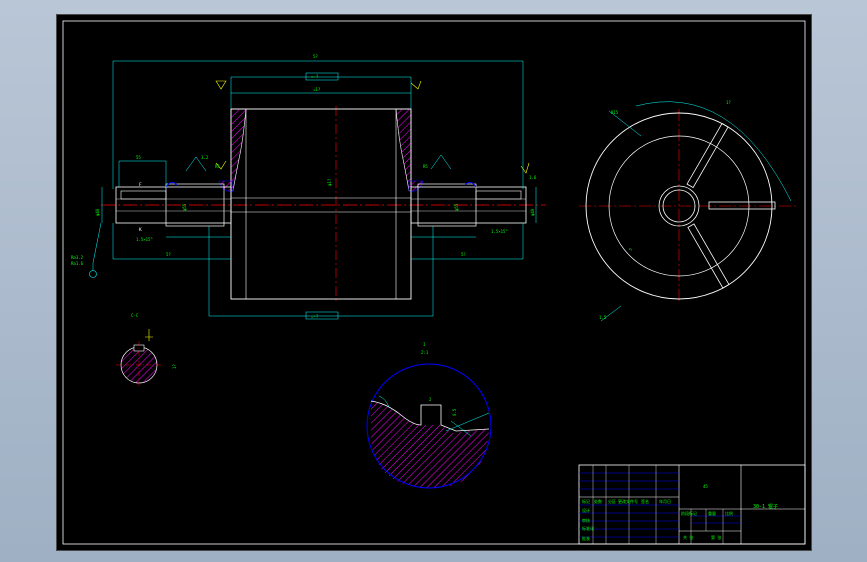  What do you see at coordinates (603, 317) in the screenshot?
I see `slot-dim-2-label: 1.5` at bounding box center [603, 317].